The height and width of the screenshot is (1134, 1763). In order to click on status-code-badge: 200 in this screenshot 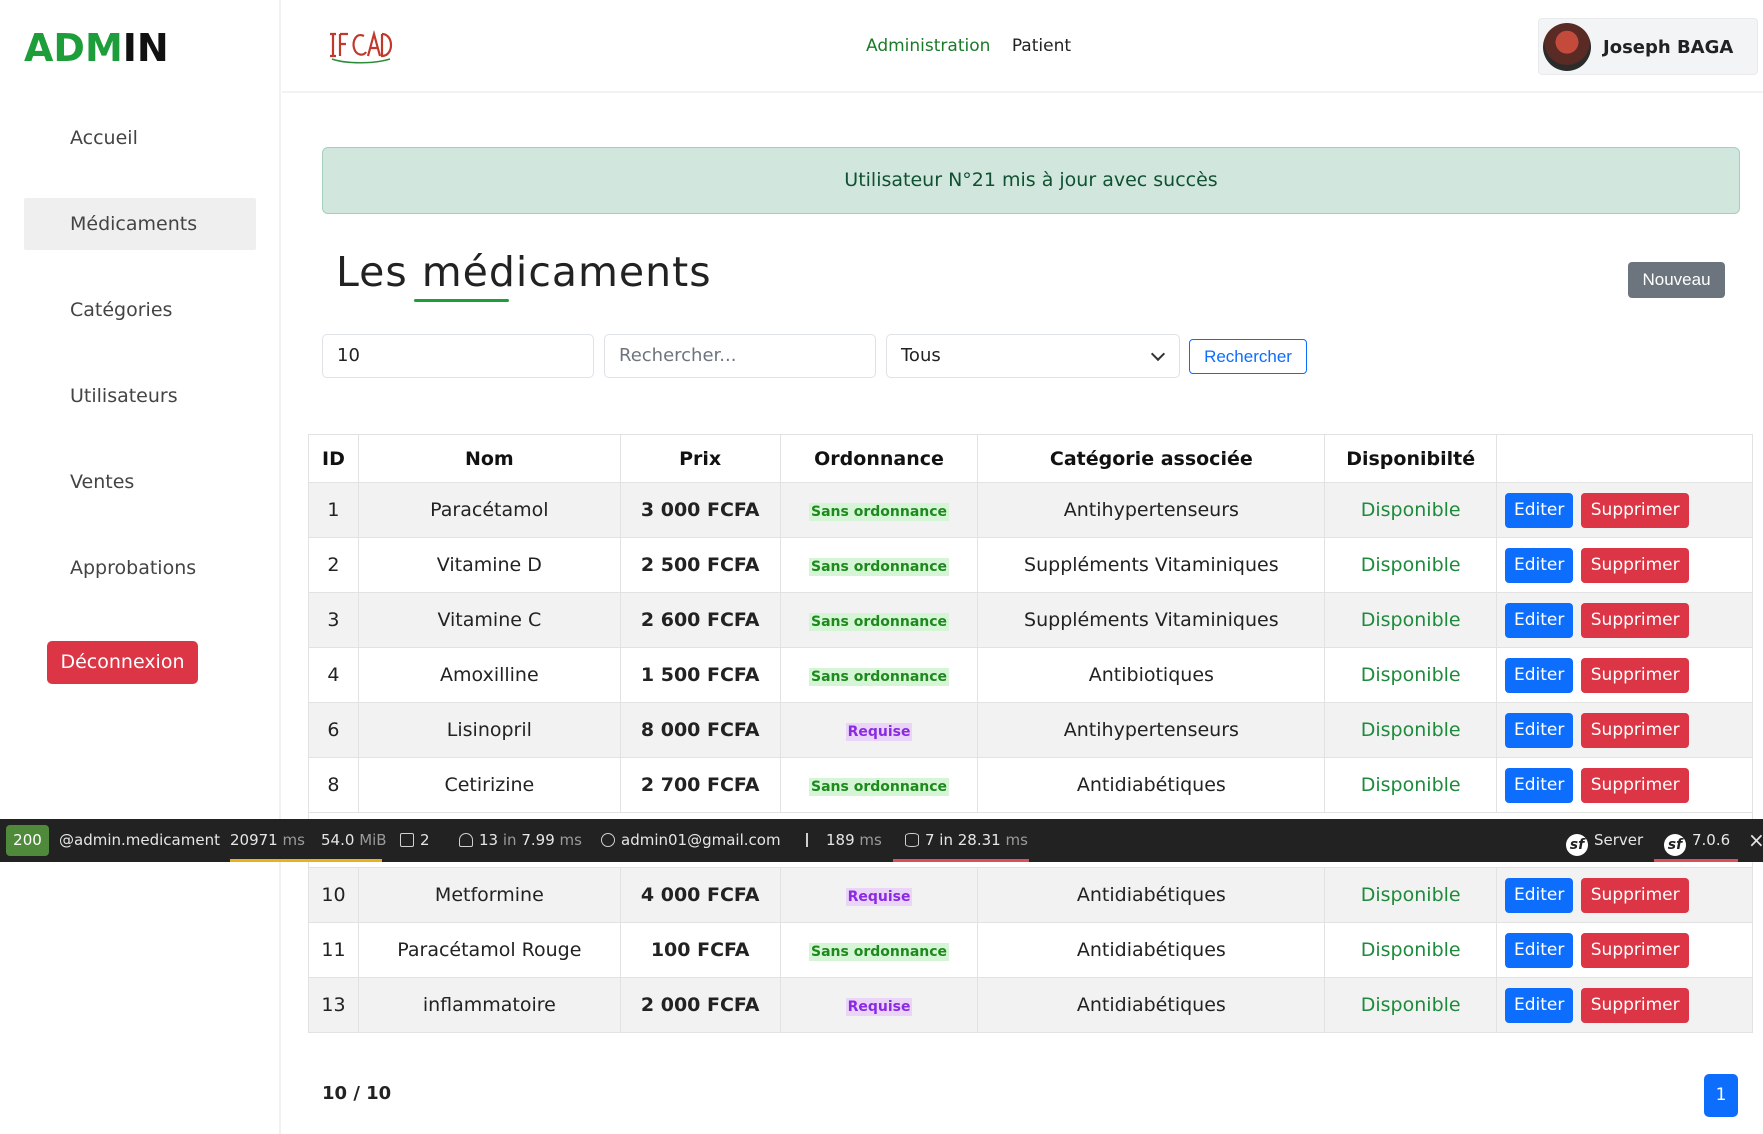, I will do `click(27, 840)`.